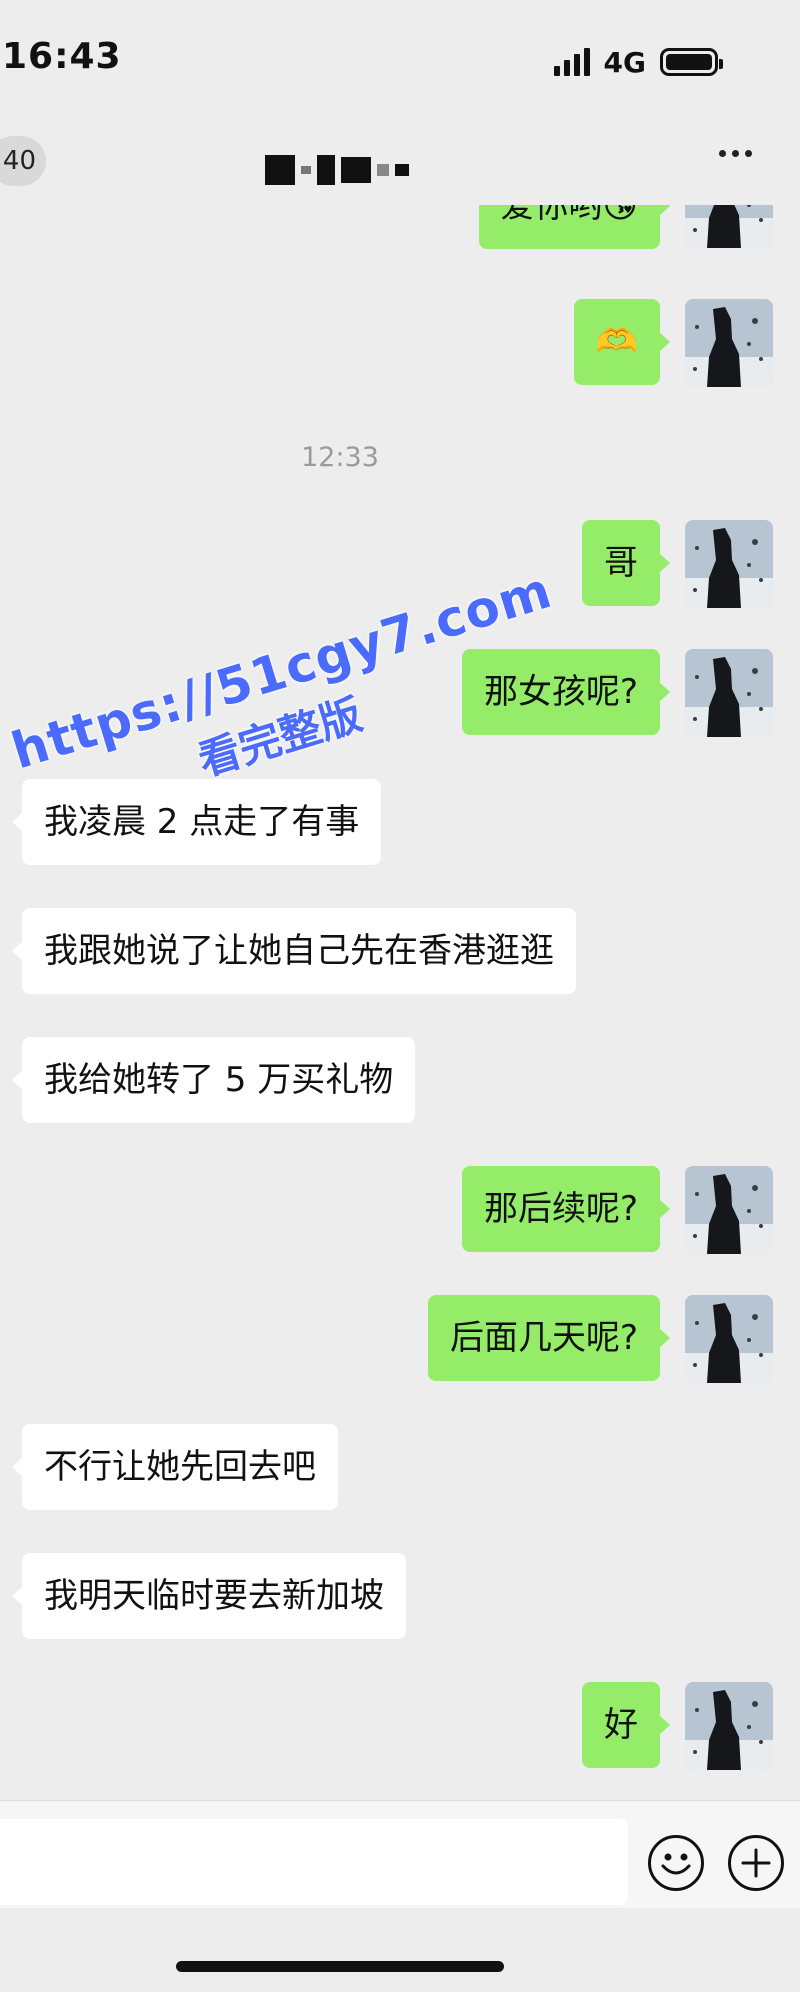 The image size is (800, 1992). What do you see at coordinates (756, 1863) in the screenshot?
I see `plus-circle-icon` at bounding box center [756, 1863].